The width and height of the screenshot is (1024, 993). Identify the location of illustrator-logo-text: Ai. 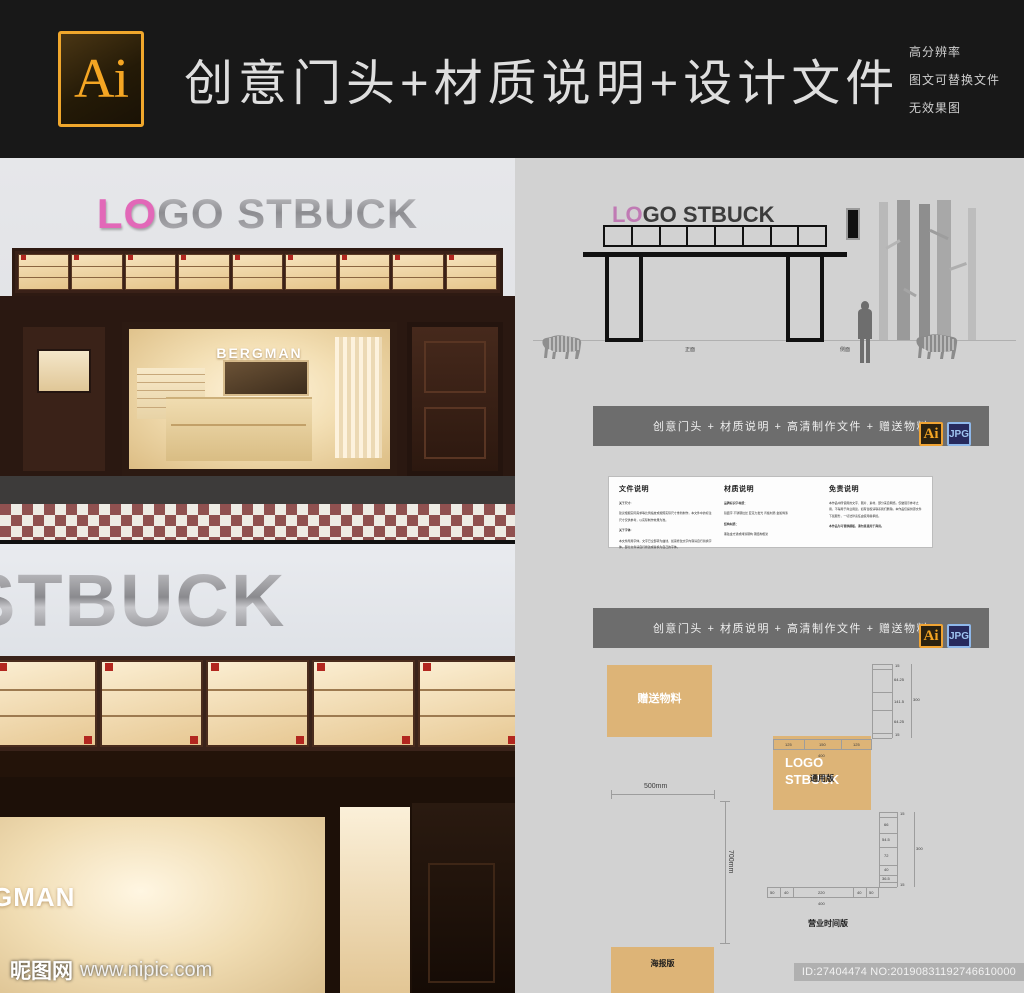
(101, 79).